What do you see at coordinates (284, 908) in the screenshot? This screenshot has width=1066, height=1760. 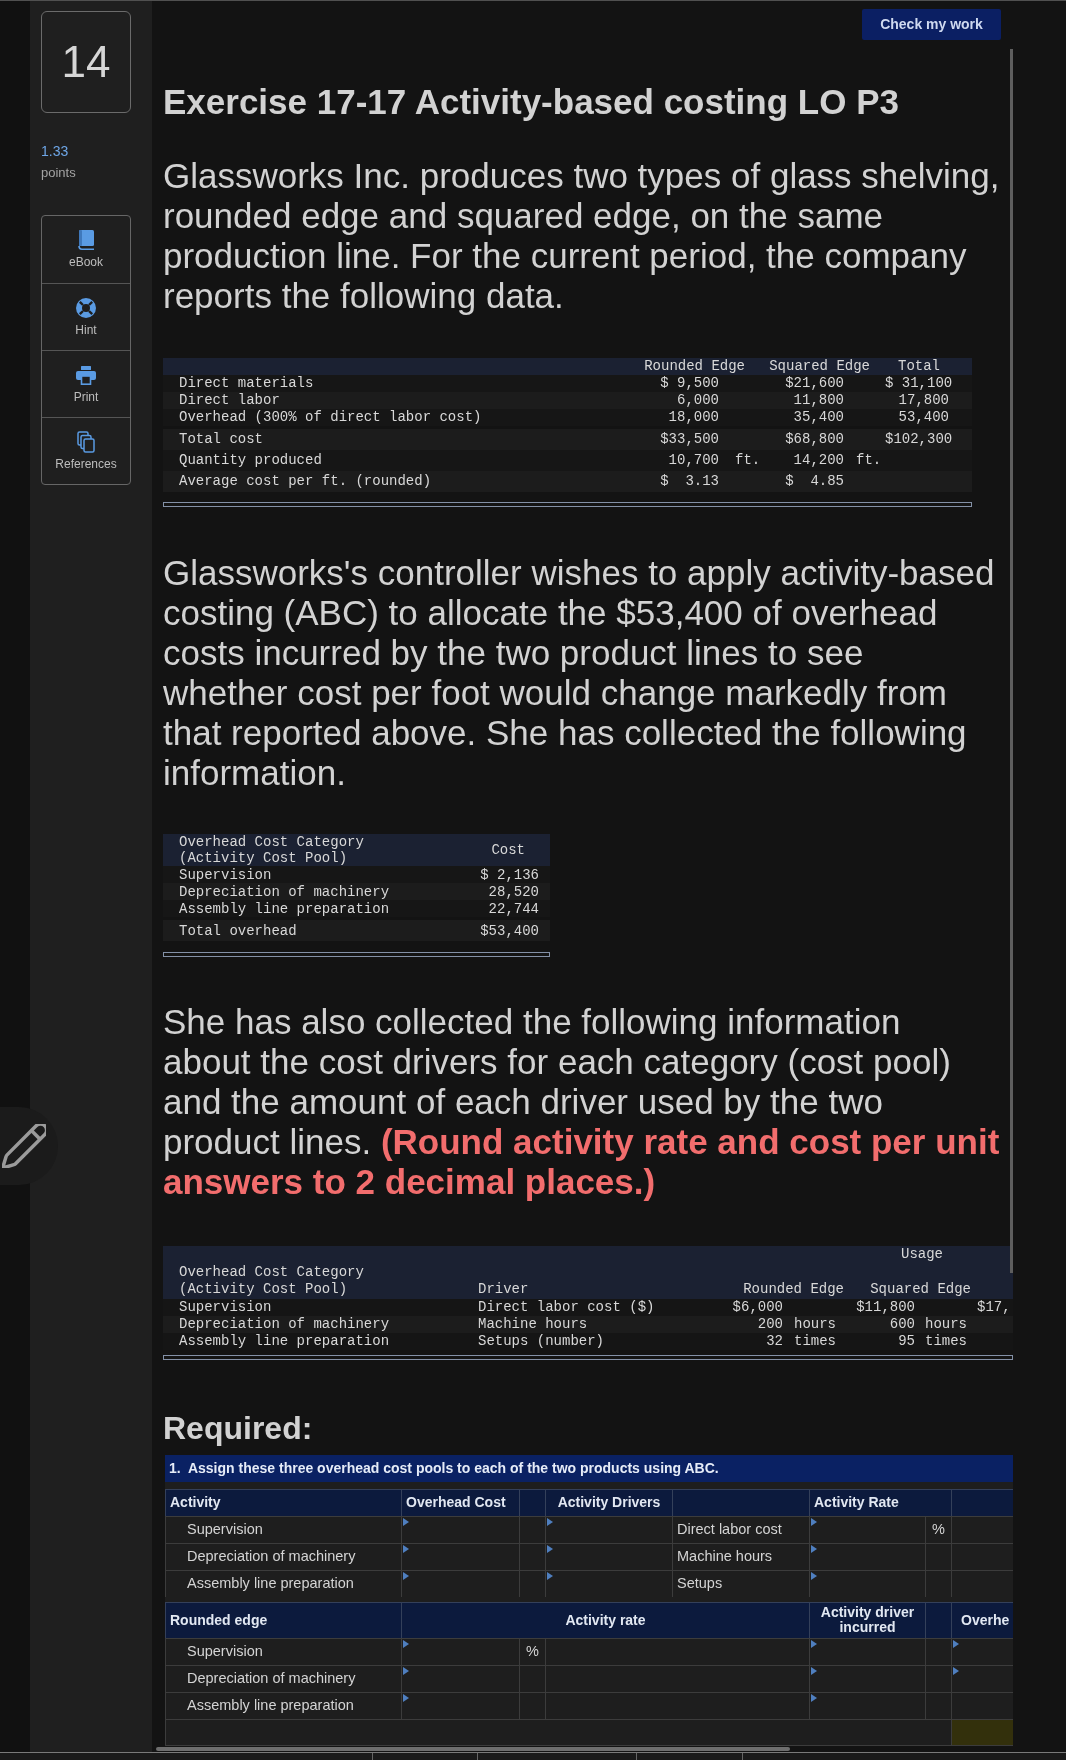 I see `row-label: Assembly line preparation` at bounding box center [284, 908].